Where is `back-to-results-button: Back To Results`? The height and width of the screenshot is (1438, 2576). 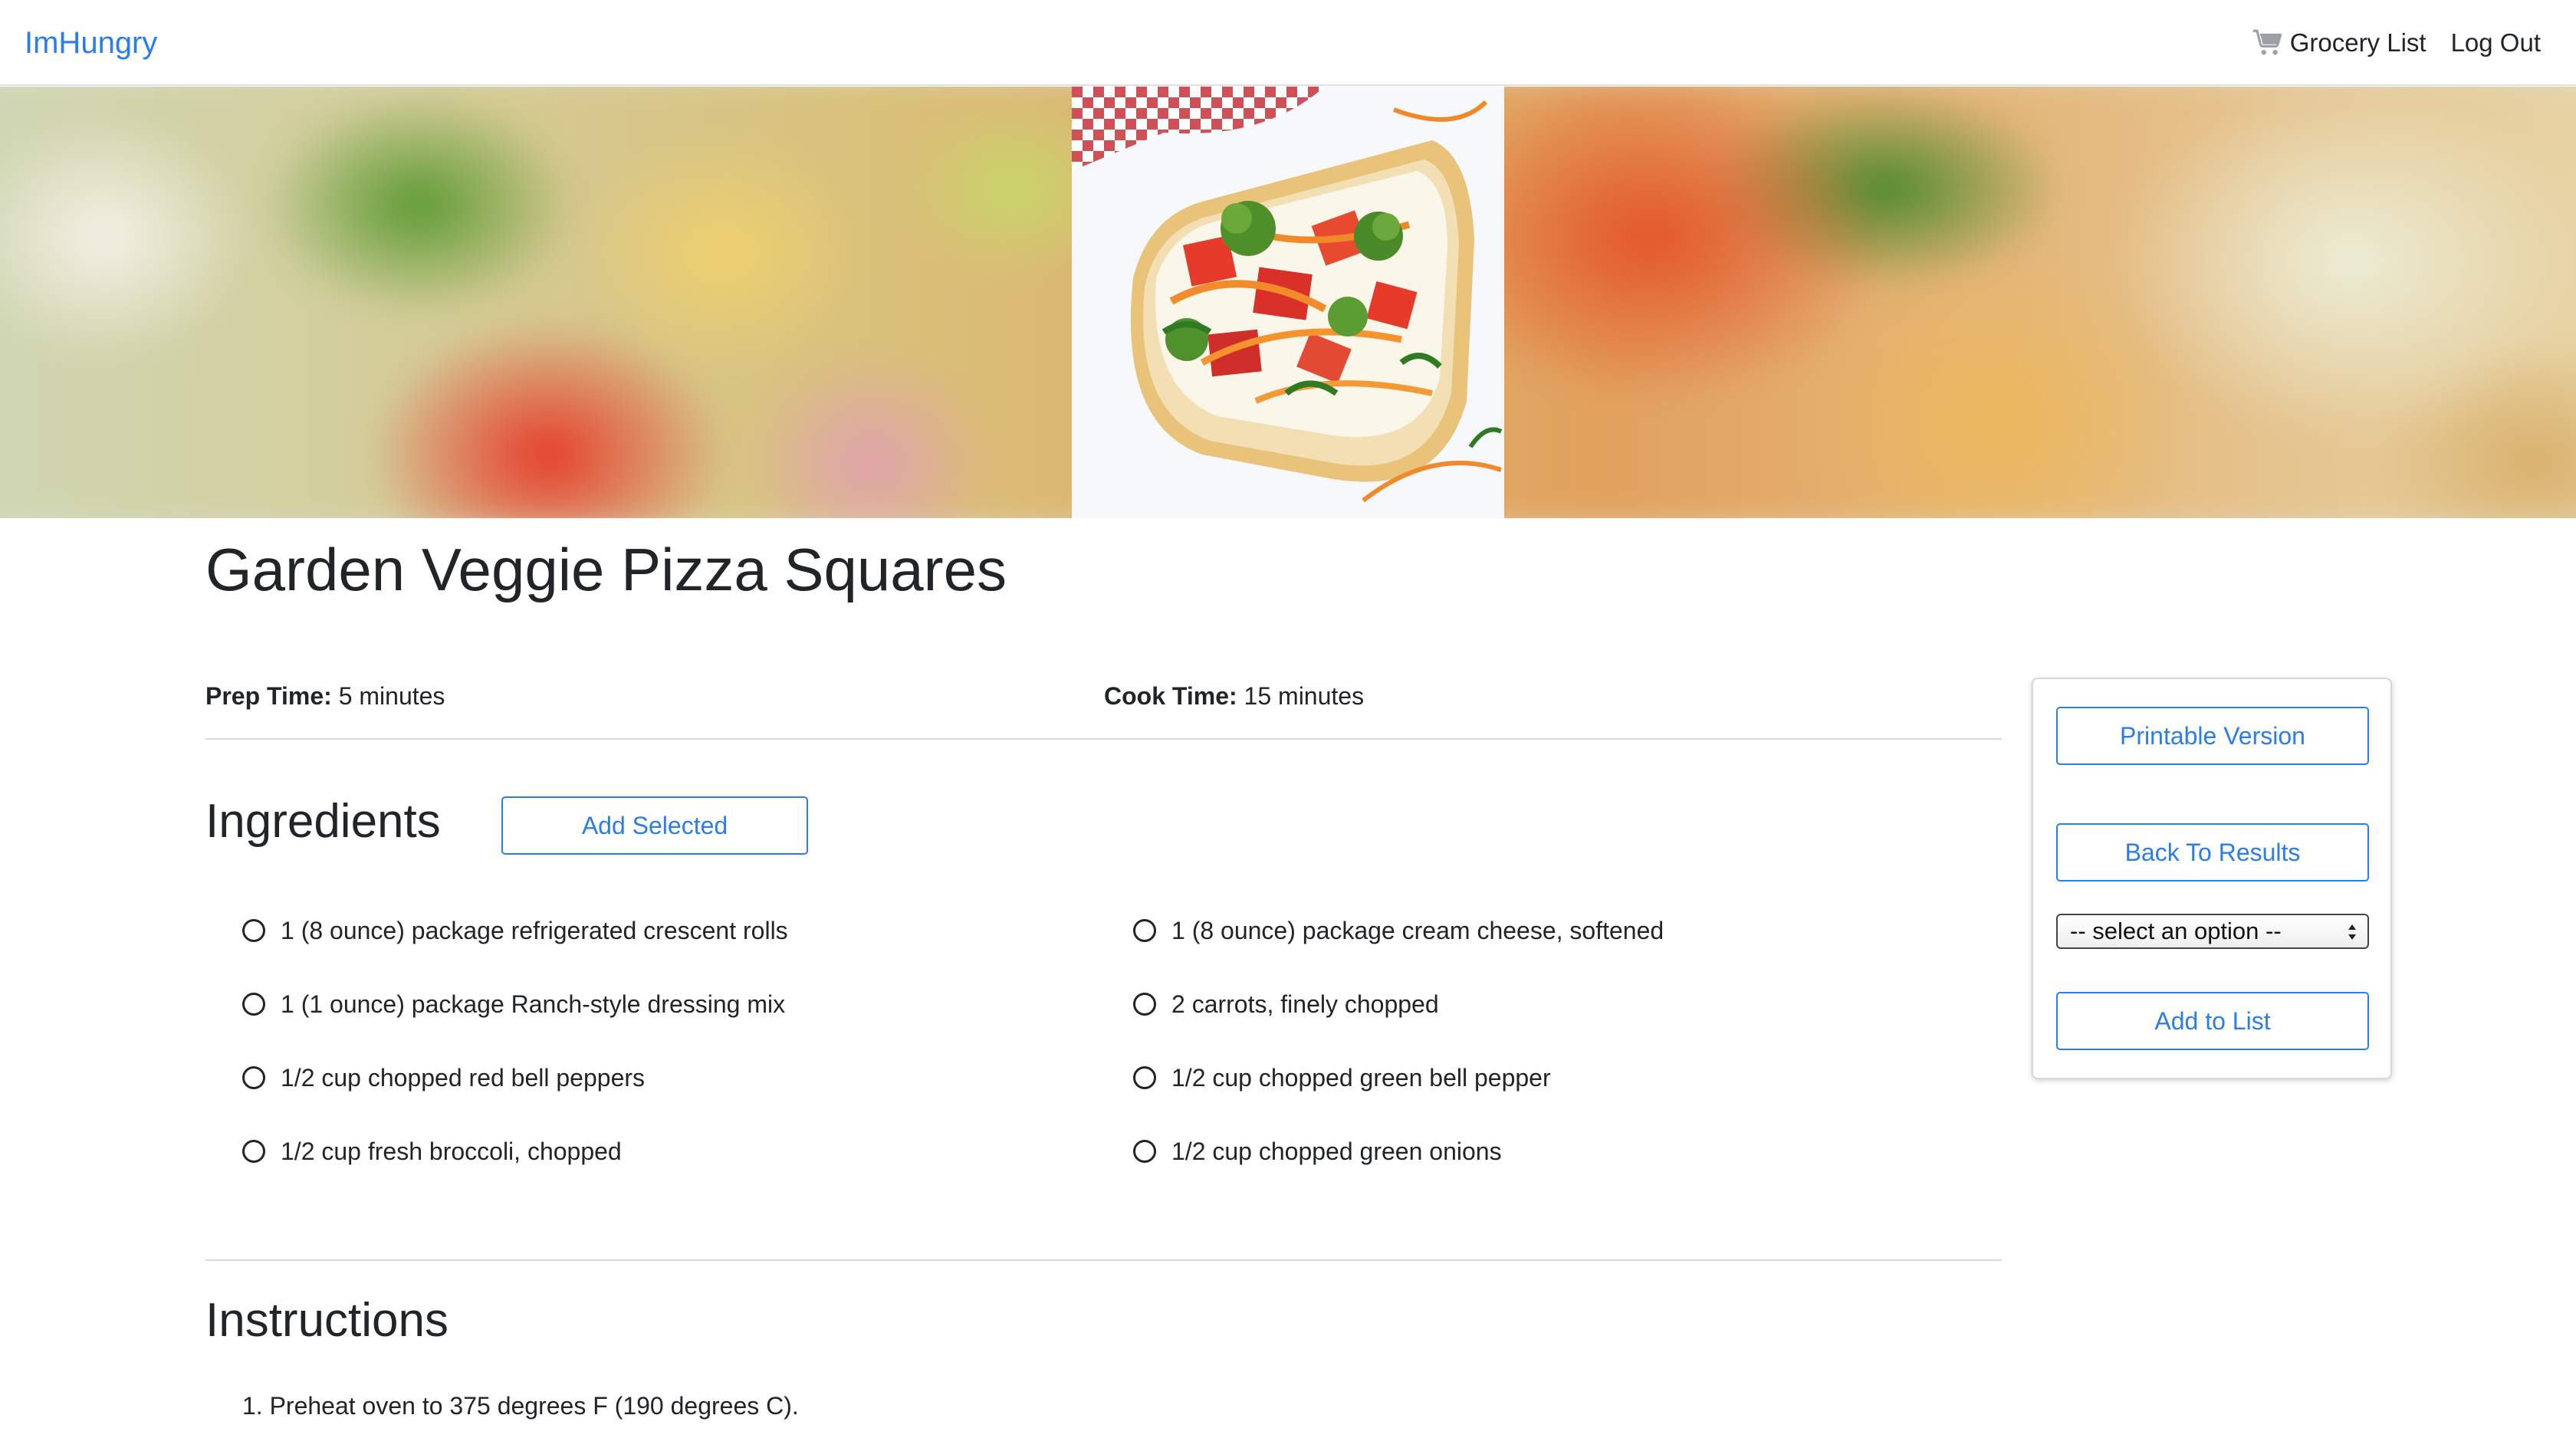
back-to-results-button: Back To Results is located at coordinates (2213, 852).